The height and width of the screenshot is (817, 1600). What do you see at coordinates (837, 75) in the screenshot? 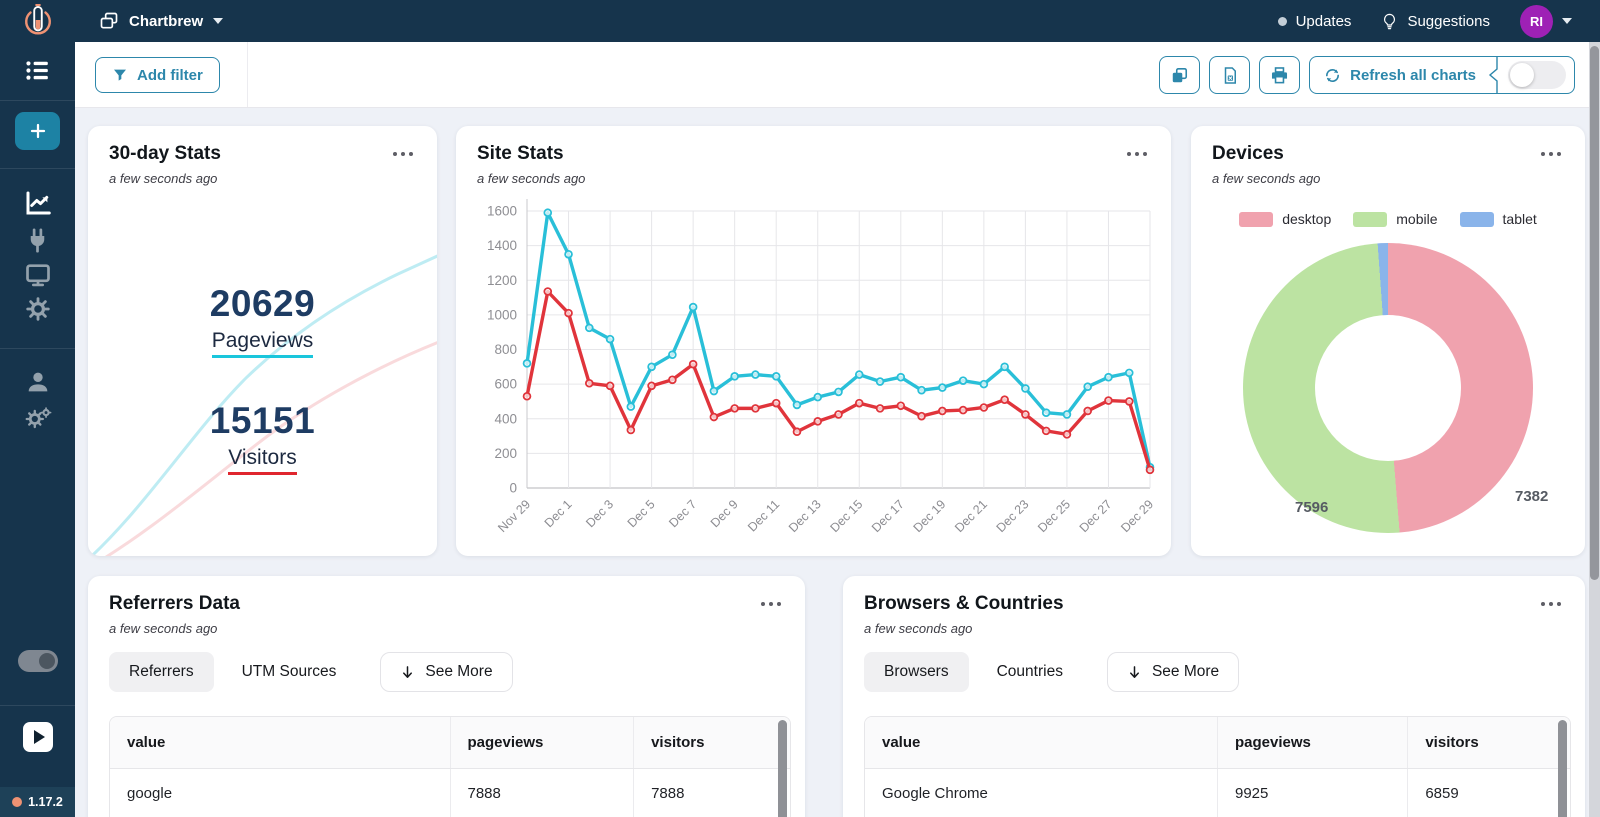
I see `dashboard-toolbar: Add filter Refresh all charts` at bounding box center [837, 75].